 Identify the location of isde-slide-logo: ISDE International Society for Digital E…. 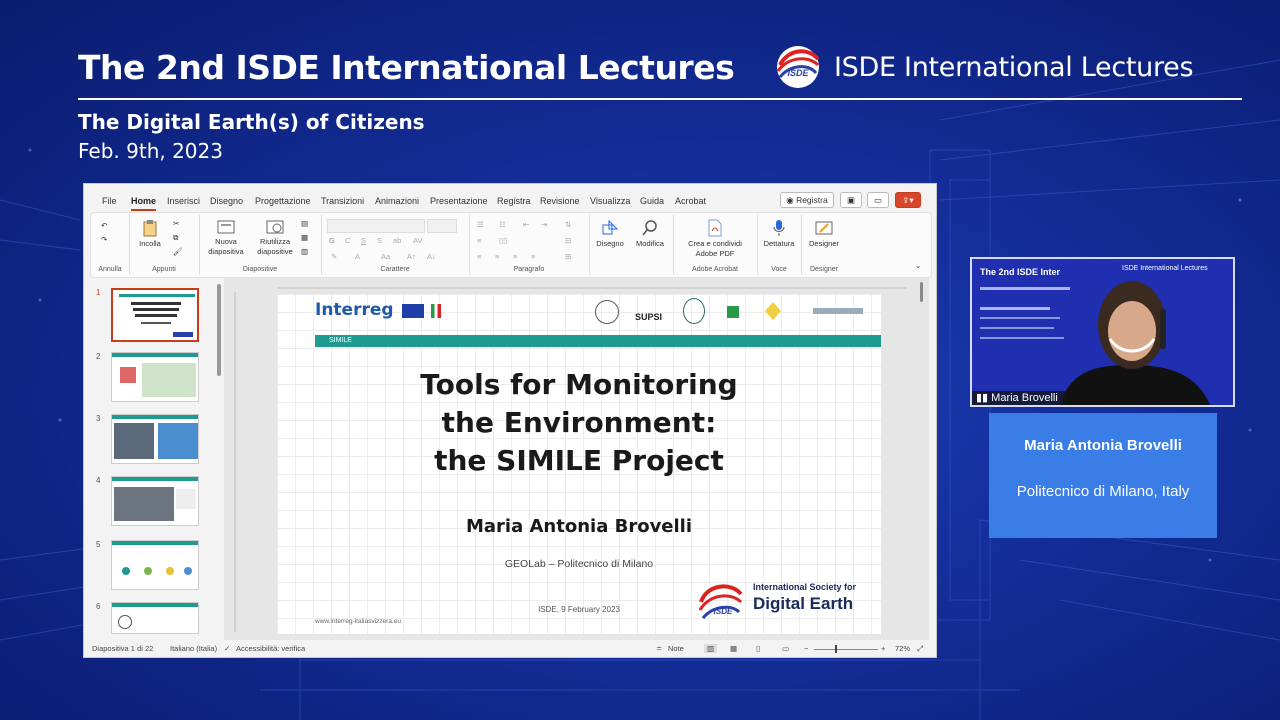
(777, 602).